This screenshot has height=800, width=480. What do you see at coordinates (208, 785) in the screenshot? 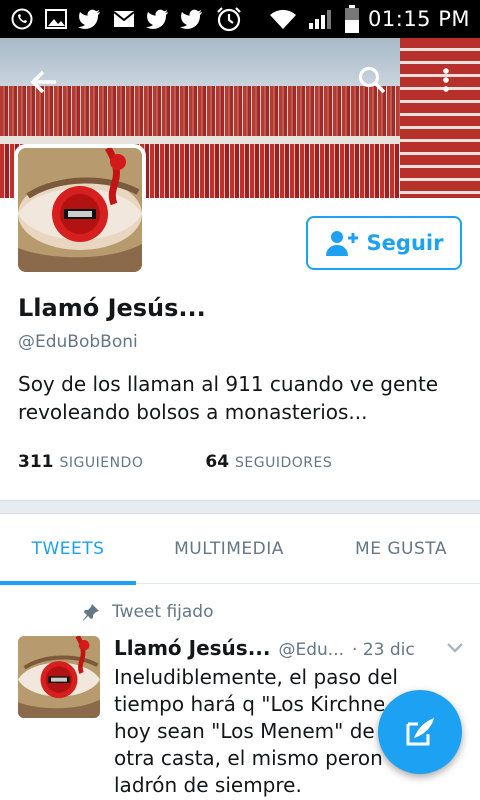
I see `tweet-text-line: ladrón de siempre.` at bounding box center [208, 785].